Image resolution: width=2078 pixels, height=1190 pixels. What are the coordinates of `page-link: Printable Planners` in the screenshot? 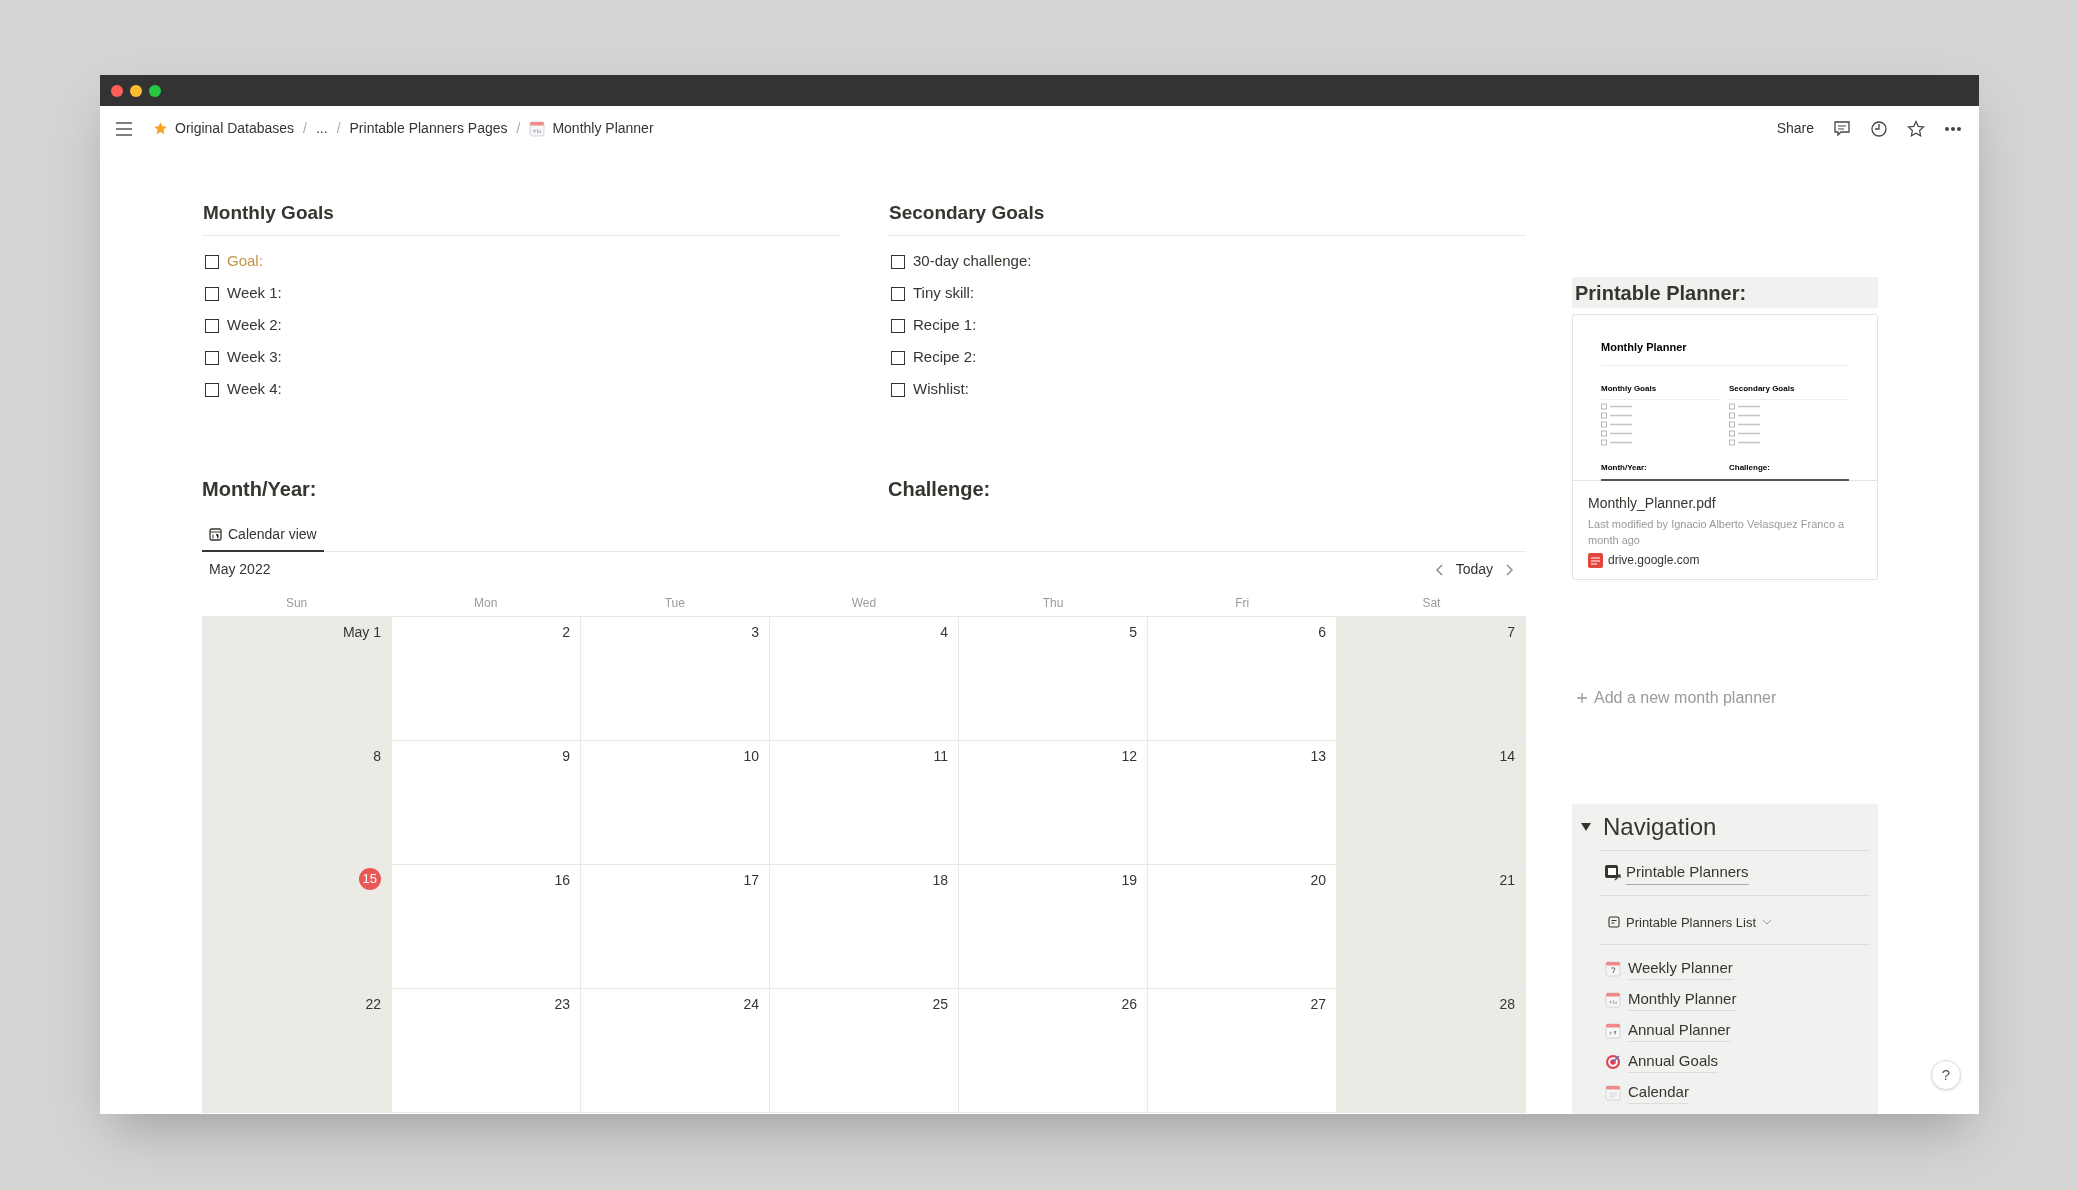 It's located at (1687, 873).